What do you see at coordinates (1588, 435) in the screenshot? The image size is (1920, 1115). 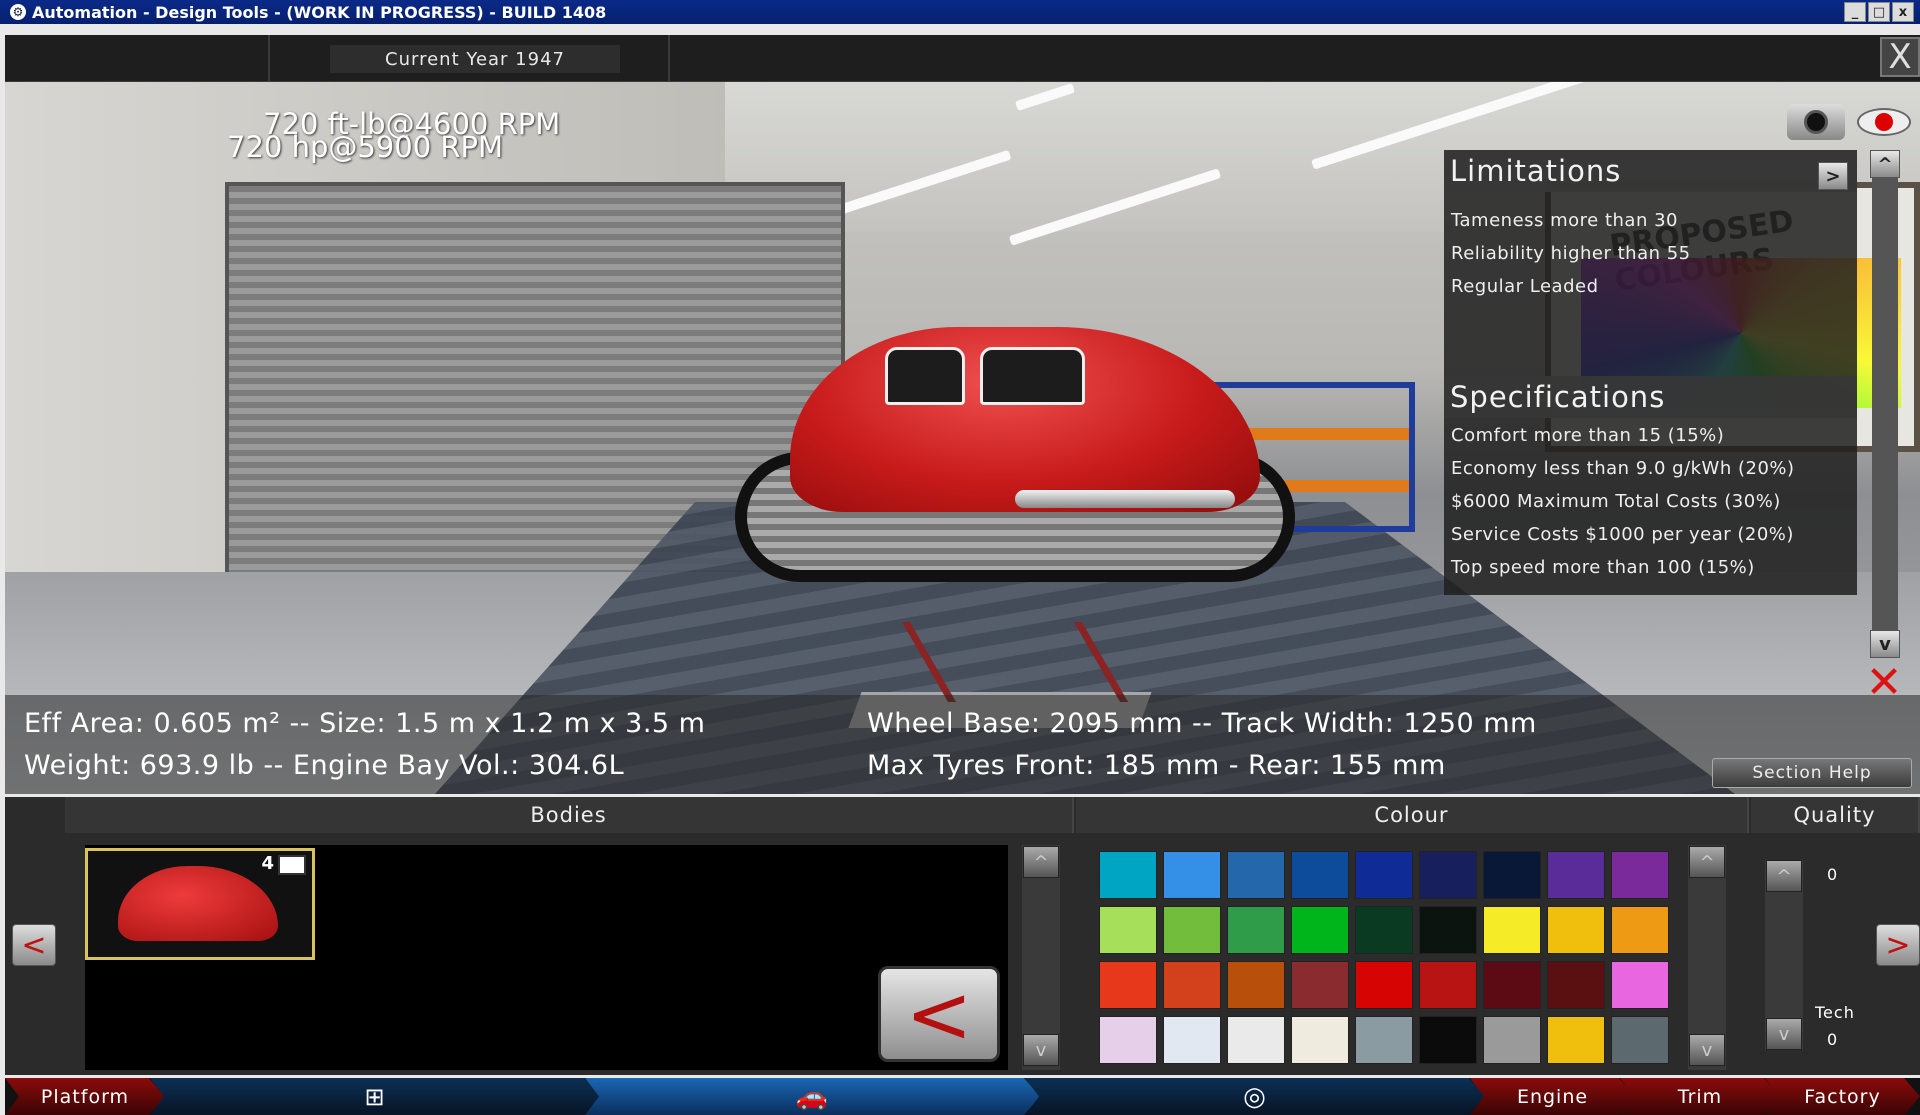 I see `specification-item: Comfort more than 15 (15%)` at bounding box center [1588, 435].